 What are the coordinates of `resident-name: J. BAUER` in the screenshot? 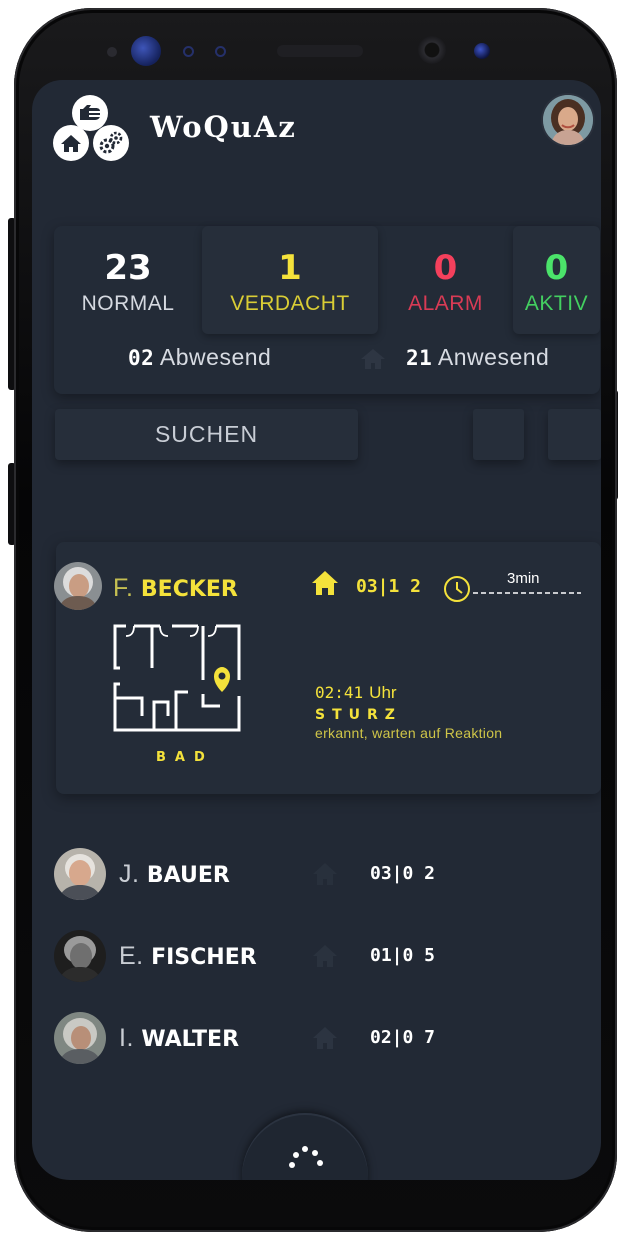 It's located at (174, 874).